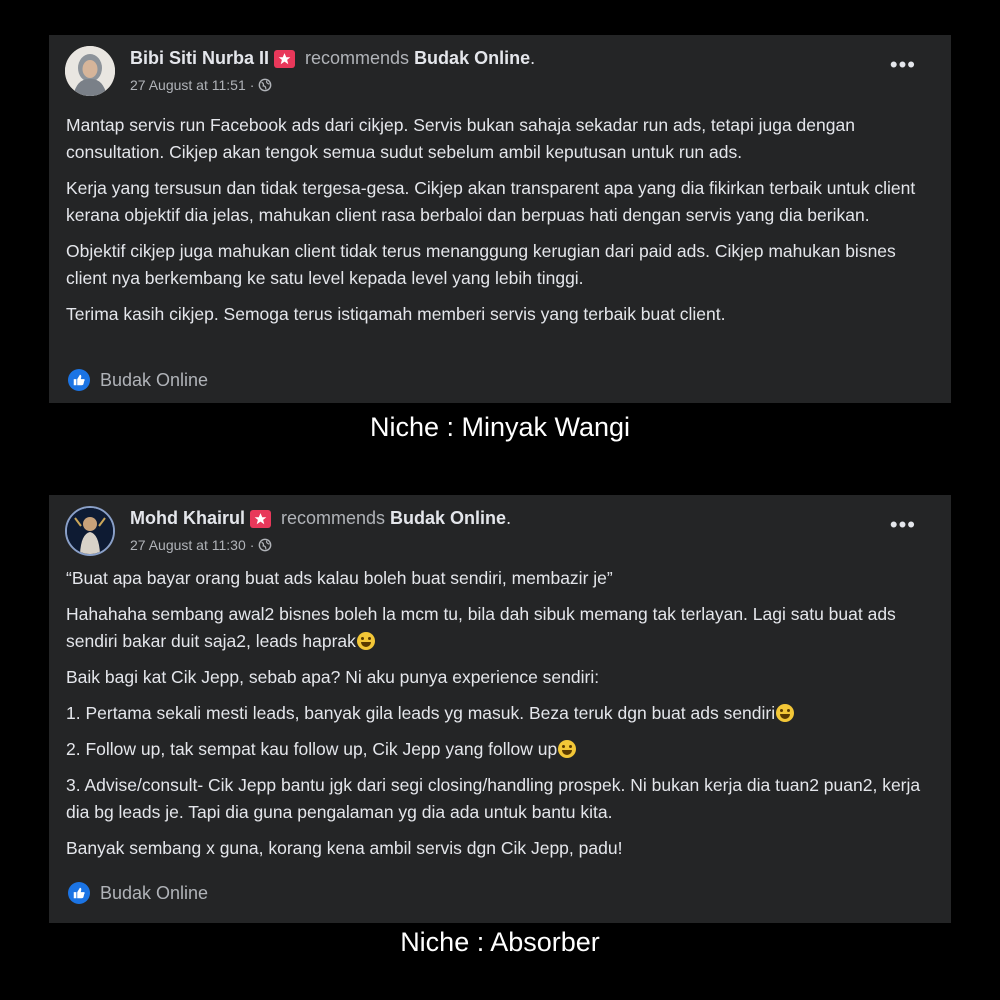 This screenshot has height=1000, width=1000. Describe the element at coordinates (187, 518) in the screenshot. I see `author-name: Mohd Khairul` at that location.